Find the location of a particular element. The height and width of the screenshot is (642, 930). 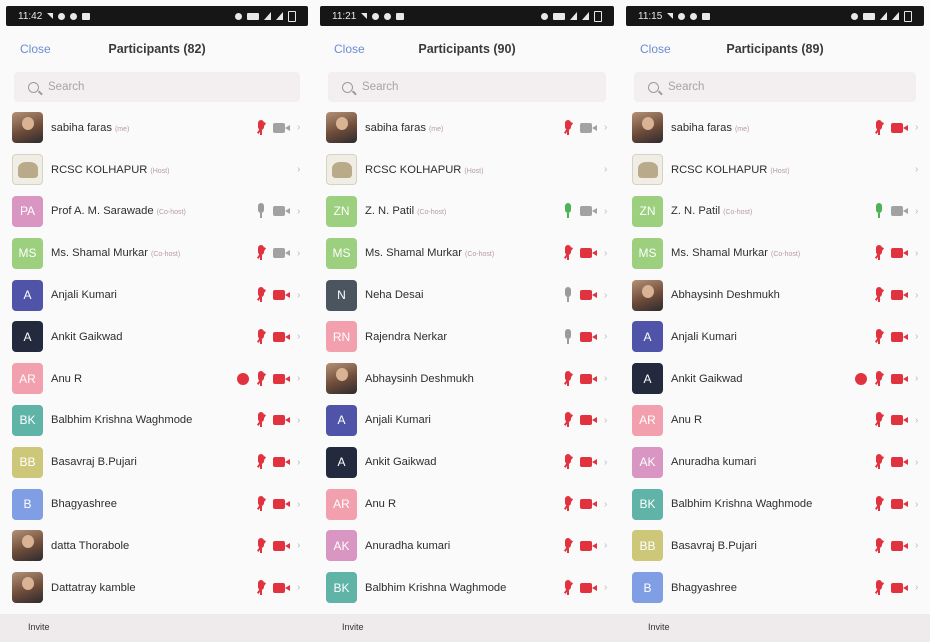

participant-row: N Neha Desai › is located at coordinates (467, 295).